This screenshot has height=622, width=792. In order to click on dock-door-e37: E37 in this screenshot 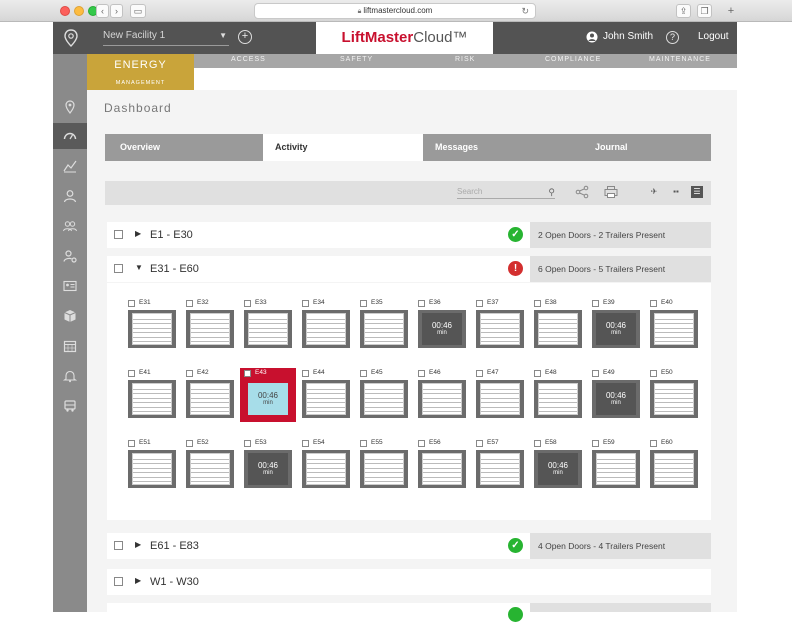, I will do `click(500, 324)`.